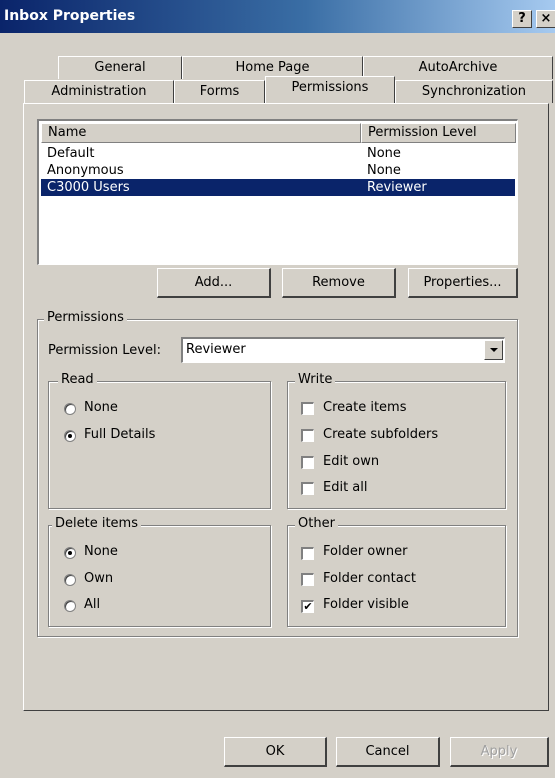  Describe the element at coordinates (70, 409) in the screenshot. I see `read-none-radio` at that location.